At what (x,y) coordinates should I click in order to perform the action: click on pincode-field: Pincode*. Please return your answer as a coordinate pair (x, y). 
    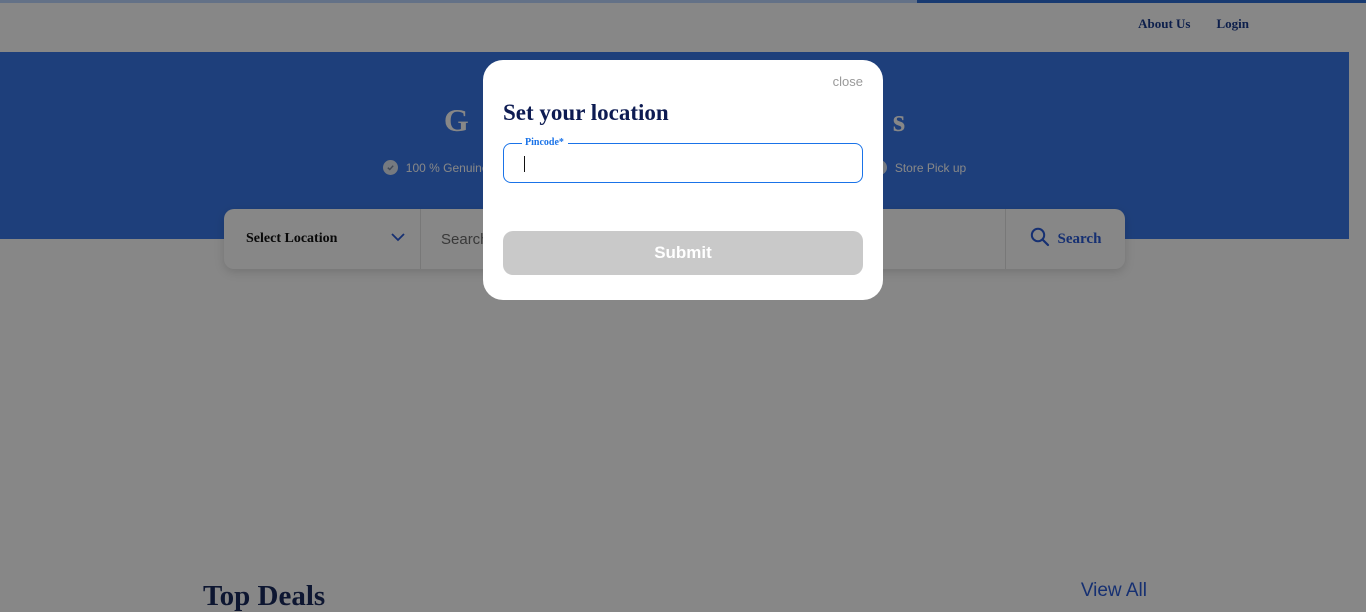
    Looking at the image, I should click on (683, 159).